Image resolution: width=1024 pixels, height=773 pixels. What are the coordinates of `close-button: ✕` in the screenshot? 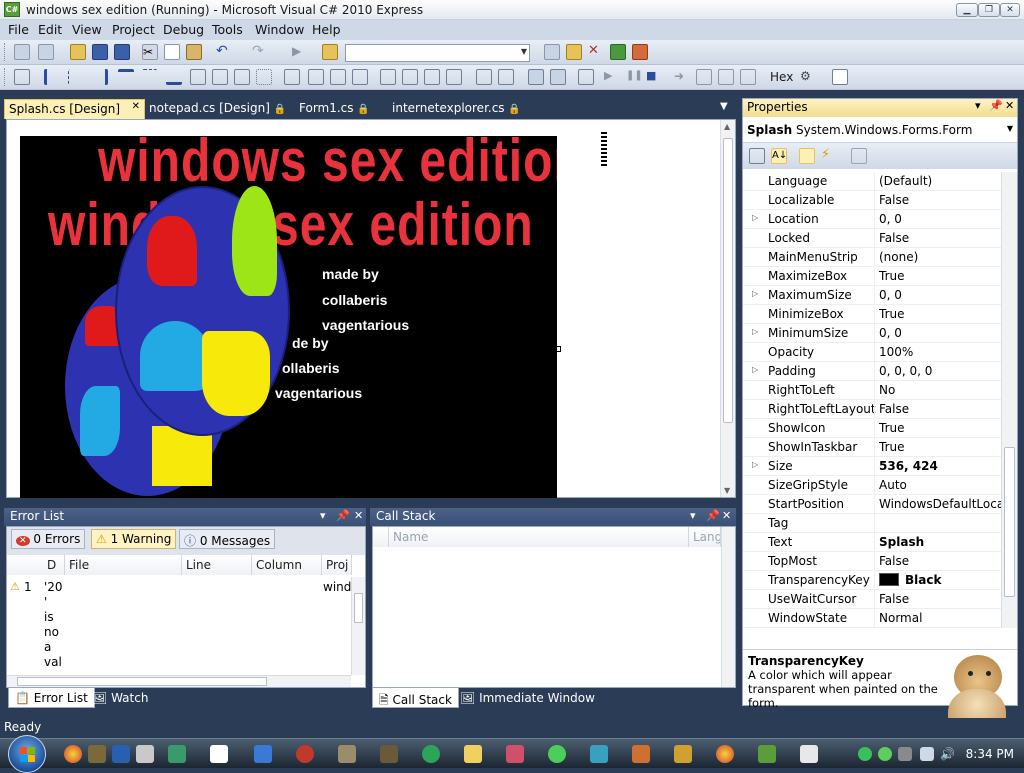 It's located at (1010, 10).